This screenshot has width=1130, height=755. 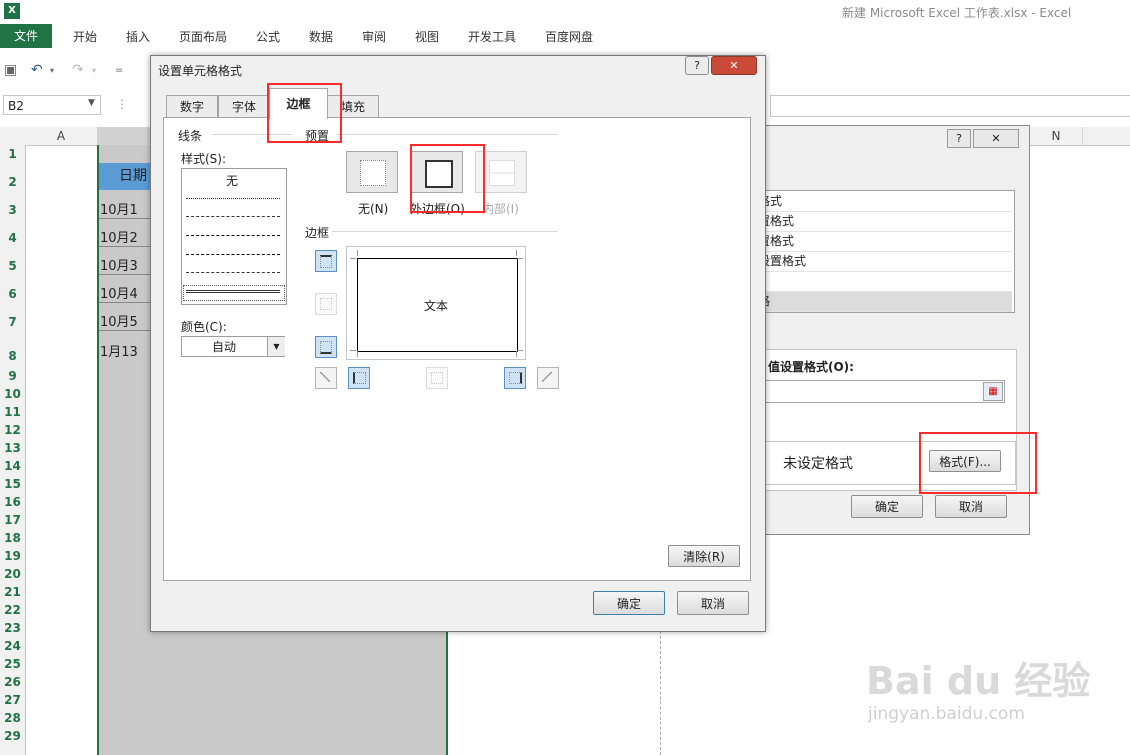 I want to click on row-header-8: 8, so click(x=12, y=356).